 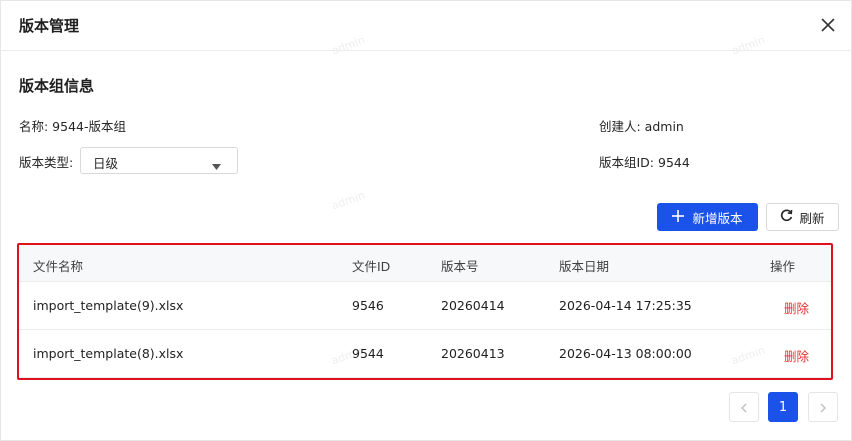 I want to click on plus-icon, so click(x=678, y=217).